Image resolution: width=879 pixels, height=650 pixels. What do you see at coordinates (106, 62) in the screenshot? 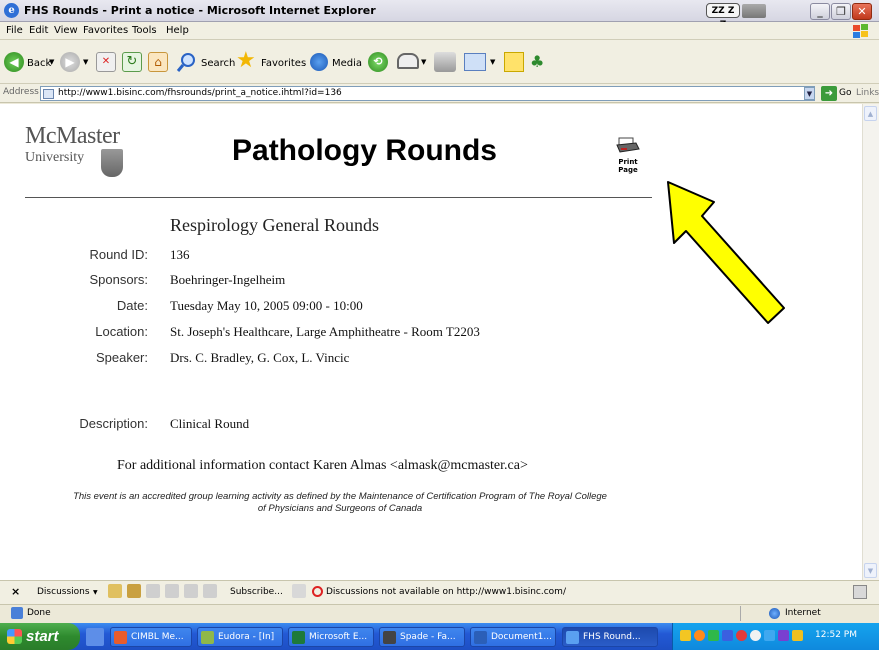
I see `stop-icon: ✕` at bounding box center [106, 62].